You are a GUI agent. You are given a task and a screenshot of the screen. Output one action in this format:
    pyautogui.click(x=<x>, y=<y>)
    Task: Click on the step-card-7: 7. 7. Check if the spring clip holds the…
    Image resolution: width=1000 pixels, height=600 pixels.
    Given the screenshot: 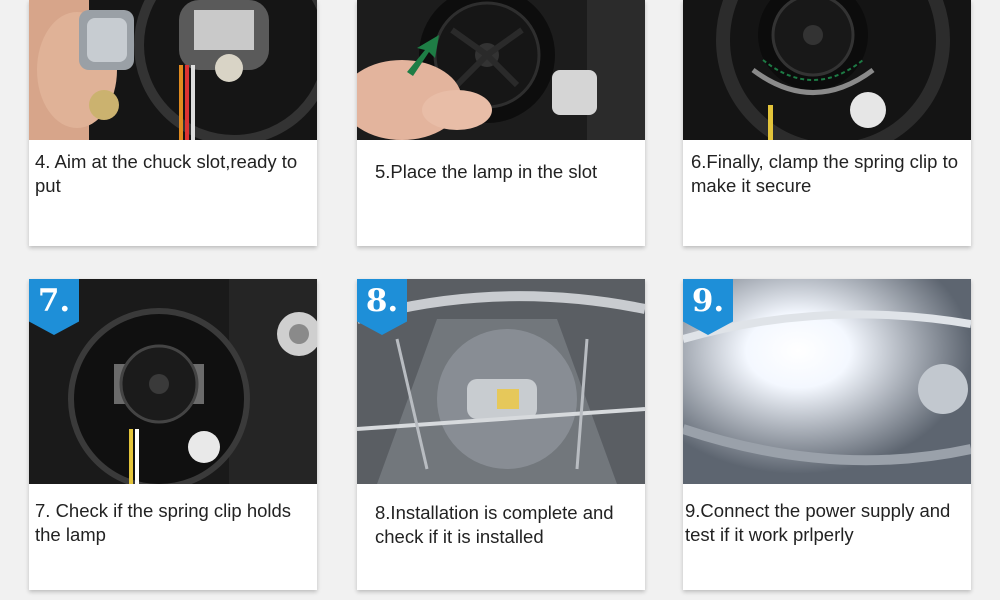 What is the action you would take?
    pyautogui.click(x=173, y=434)
    